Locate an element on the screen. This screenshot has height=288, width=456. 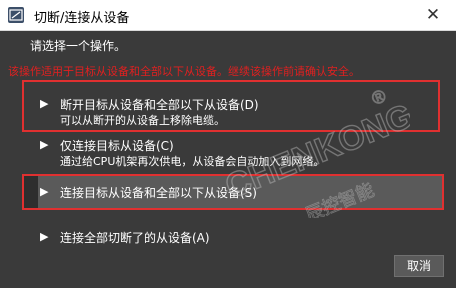
title-bar: 切断/连接从设备 ✕ is located at coordinates (228, 15).